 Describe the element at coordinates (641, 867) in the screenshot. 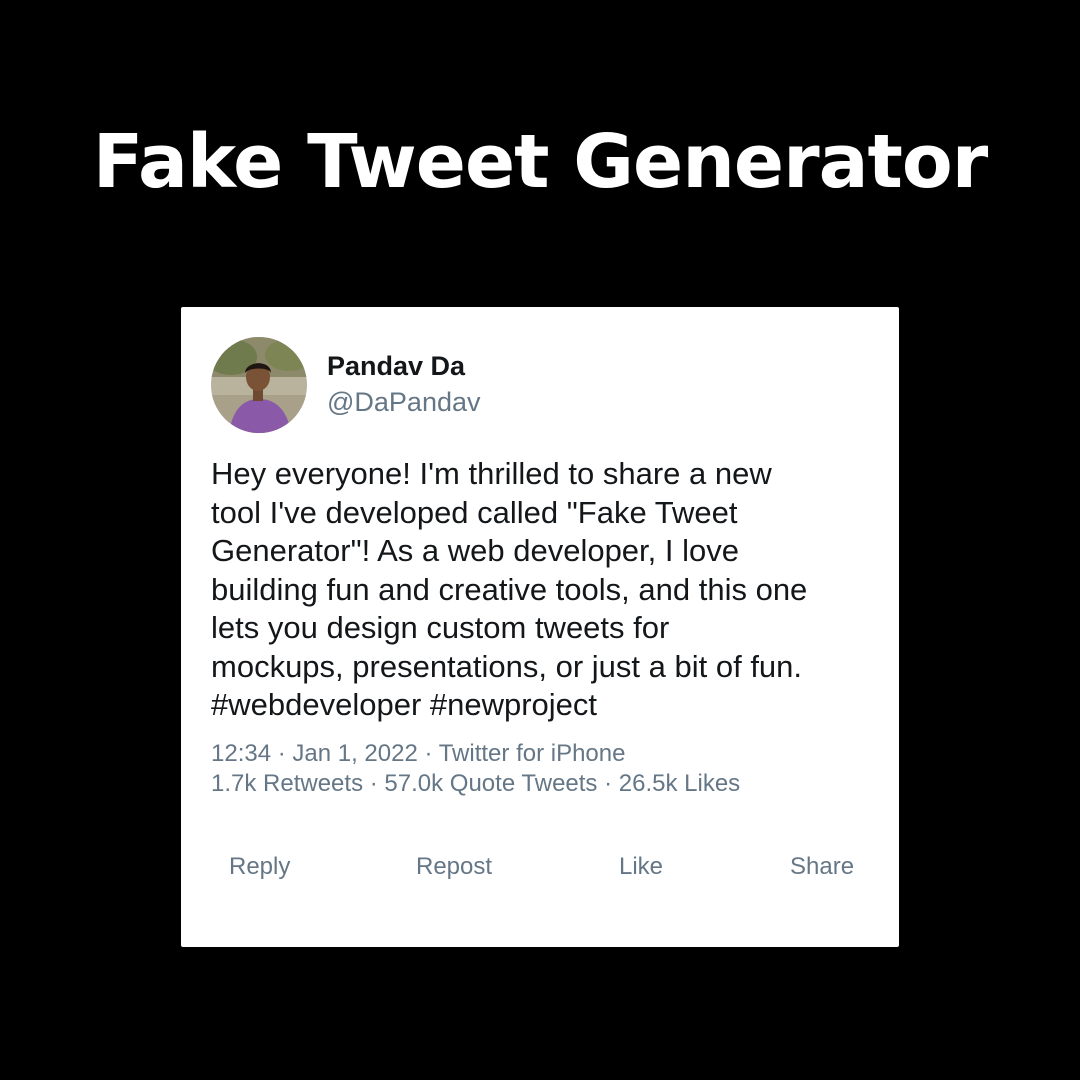

I see `like-button: Like` at that location.